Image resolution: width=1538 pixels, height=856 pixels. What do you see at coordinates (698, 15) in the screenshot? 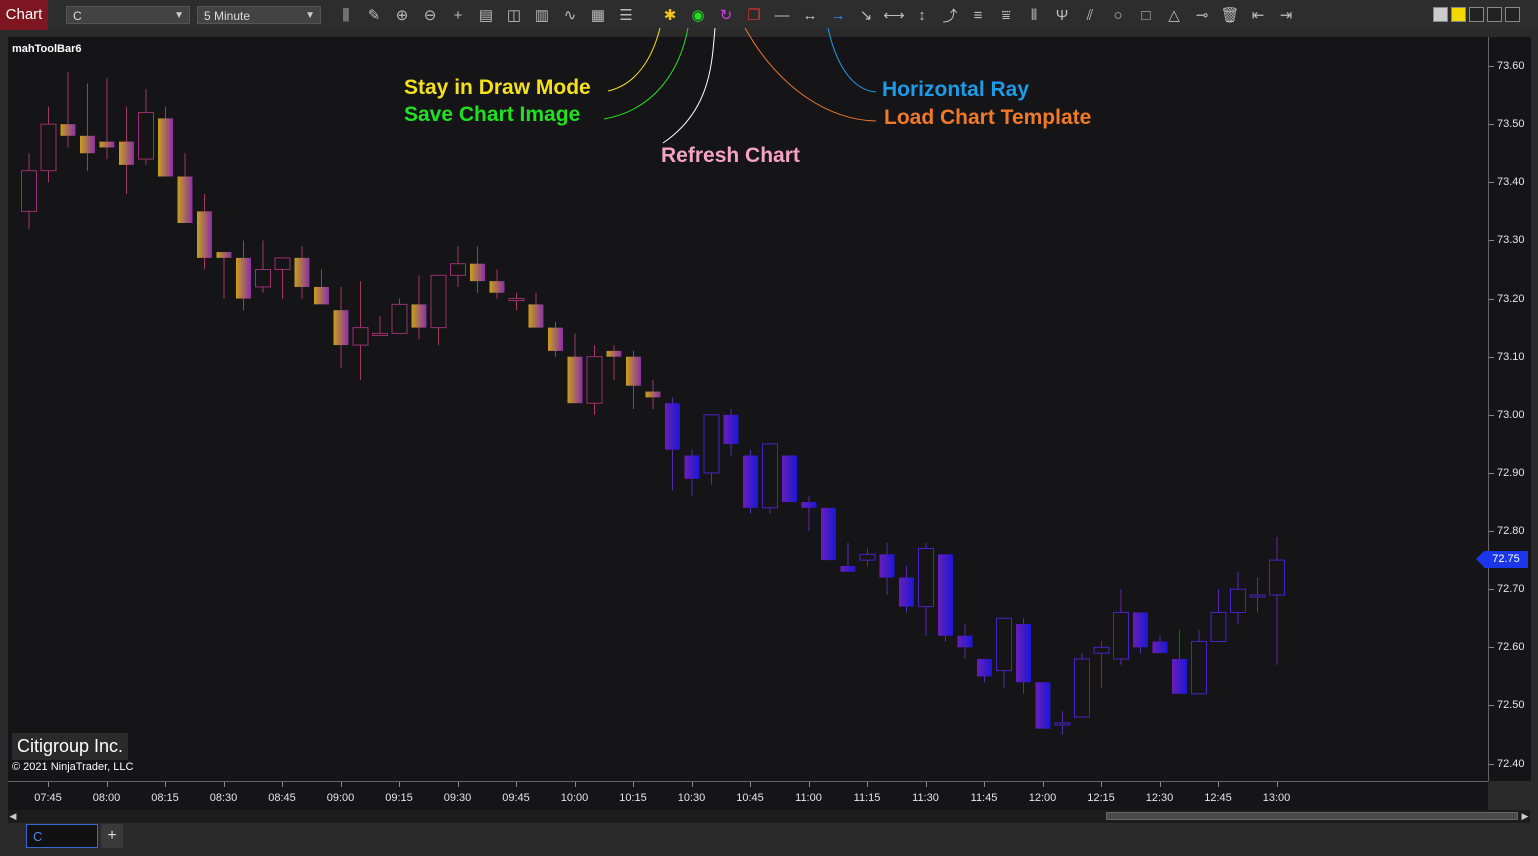
I see `save-chart-image-icon: ◉` at bounding box center [698, 15].